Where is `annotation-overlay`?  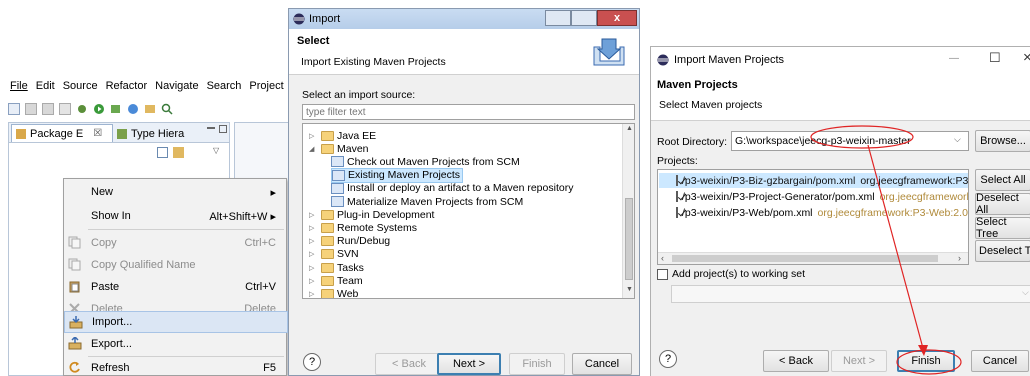 annotation-overlay is located at coordinates (886, 250).